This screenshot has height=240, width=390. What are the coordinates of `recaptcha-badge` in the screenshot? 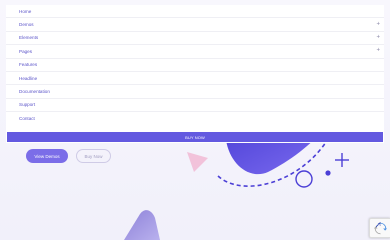 It's located at (379, 228).